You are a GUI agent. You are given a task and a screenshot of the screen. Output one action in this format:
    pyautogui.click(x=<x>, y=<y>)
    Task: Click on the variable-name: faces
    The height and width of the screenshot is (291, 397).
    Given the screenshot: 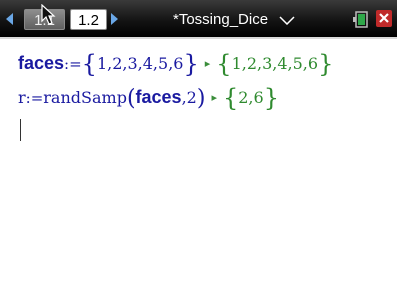 What is the action you would take?
    pyautogui.click(x=41, y=63)
    